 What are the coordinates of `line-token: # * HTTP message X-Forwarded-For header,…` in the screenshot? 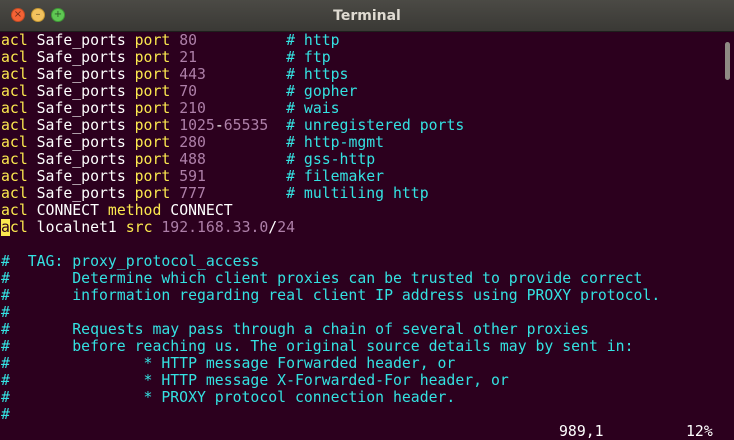 It's located at (255, 380).